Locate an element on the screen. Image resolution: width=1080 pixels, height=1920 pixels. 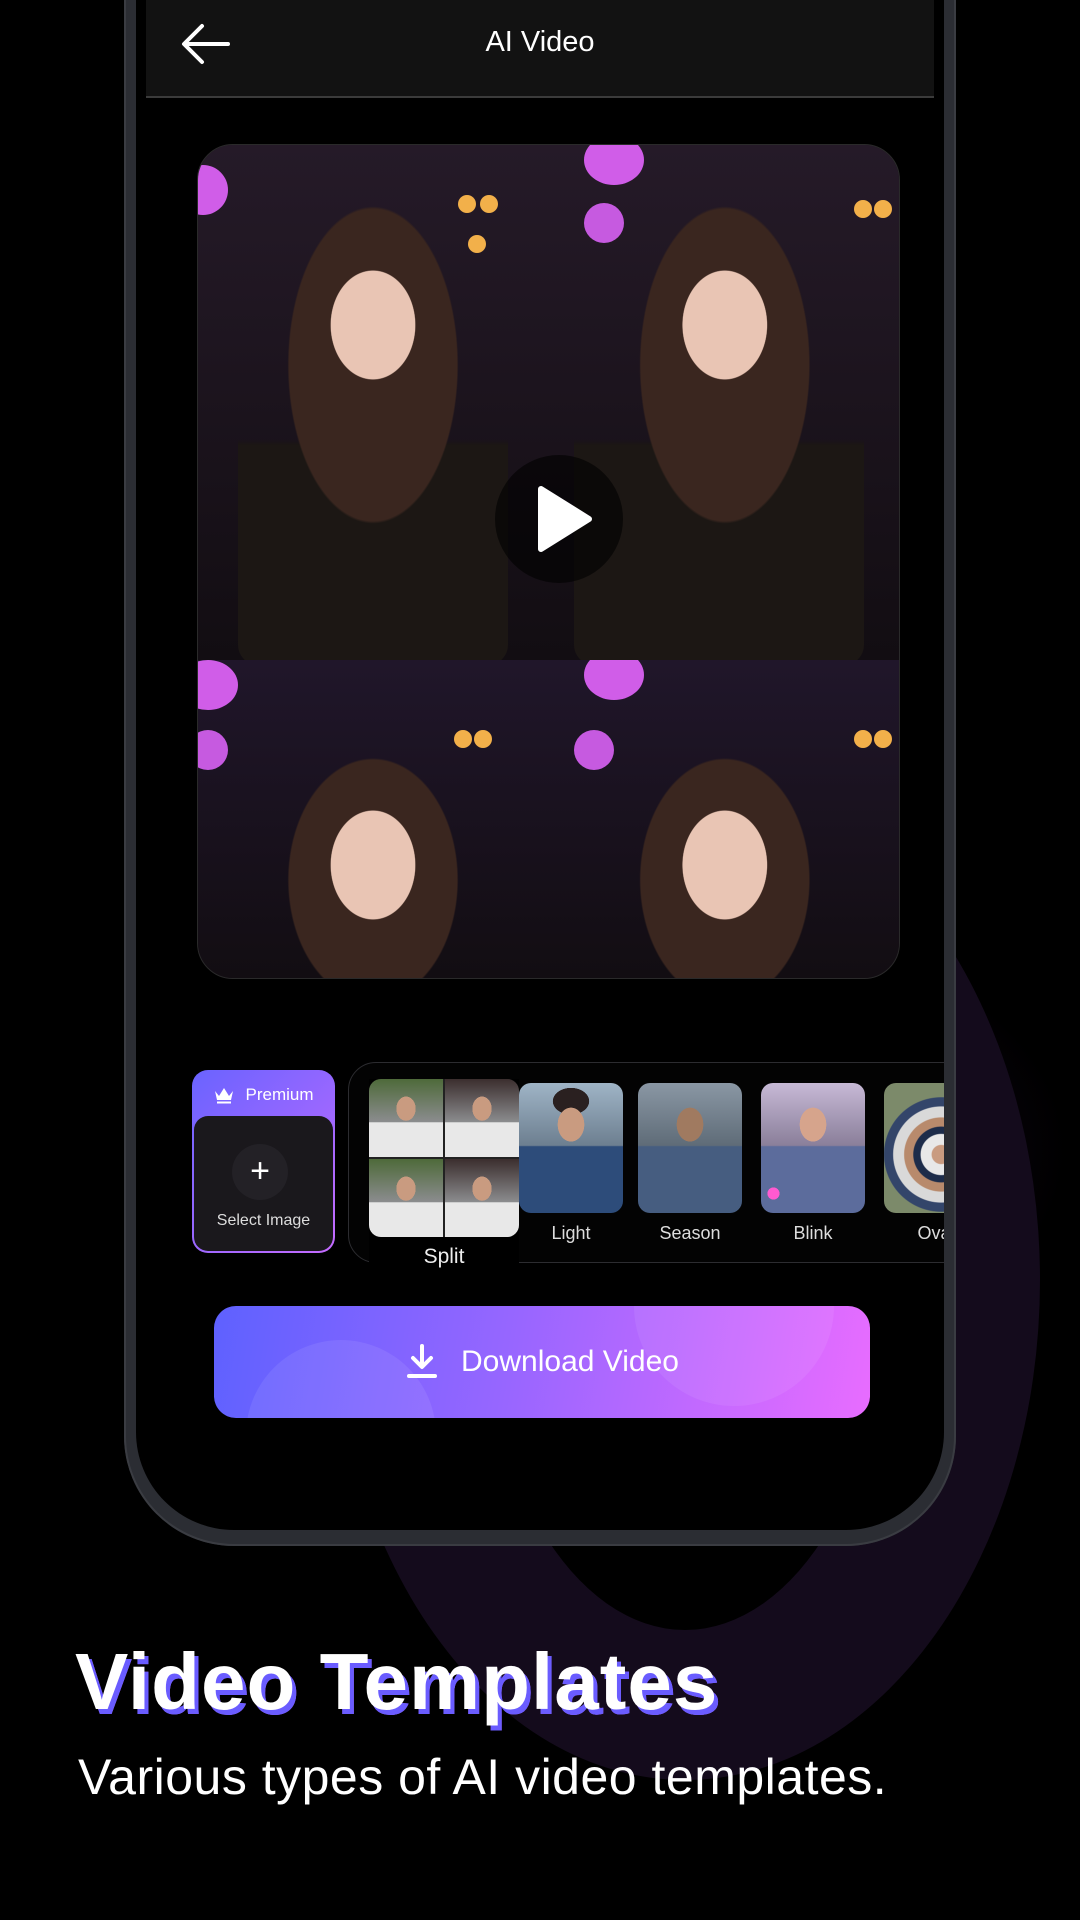
template-item-split: Split is located at coordinates (444, 1177).